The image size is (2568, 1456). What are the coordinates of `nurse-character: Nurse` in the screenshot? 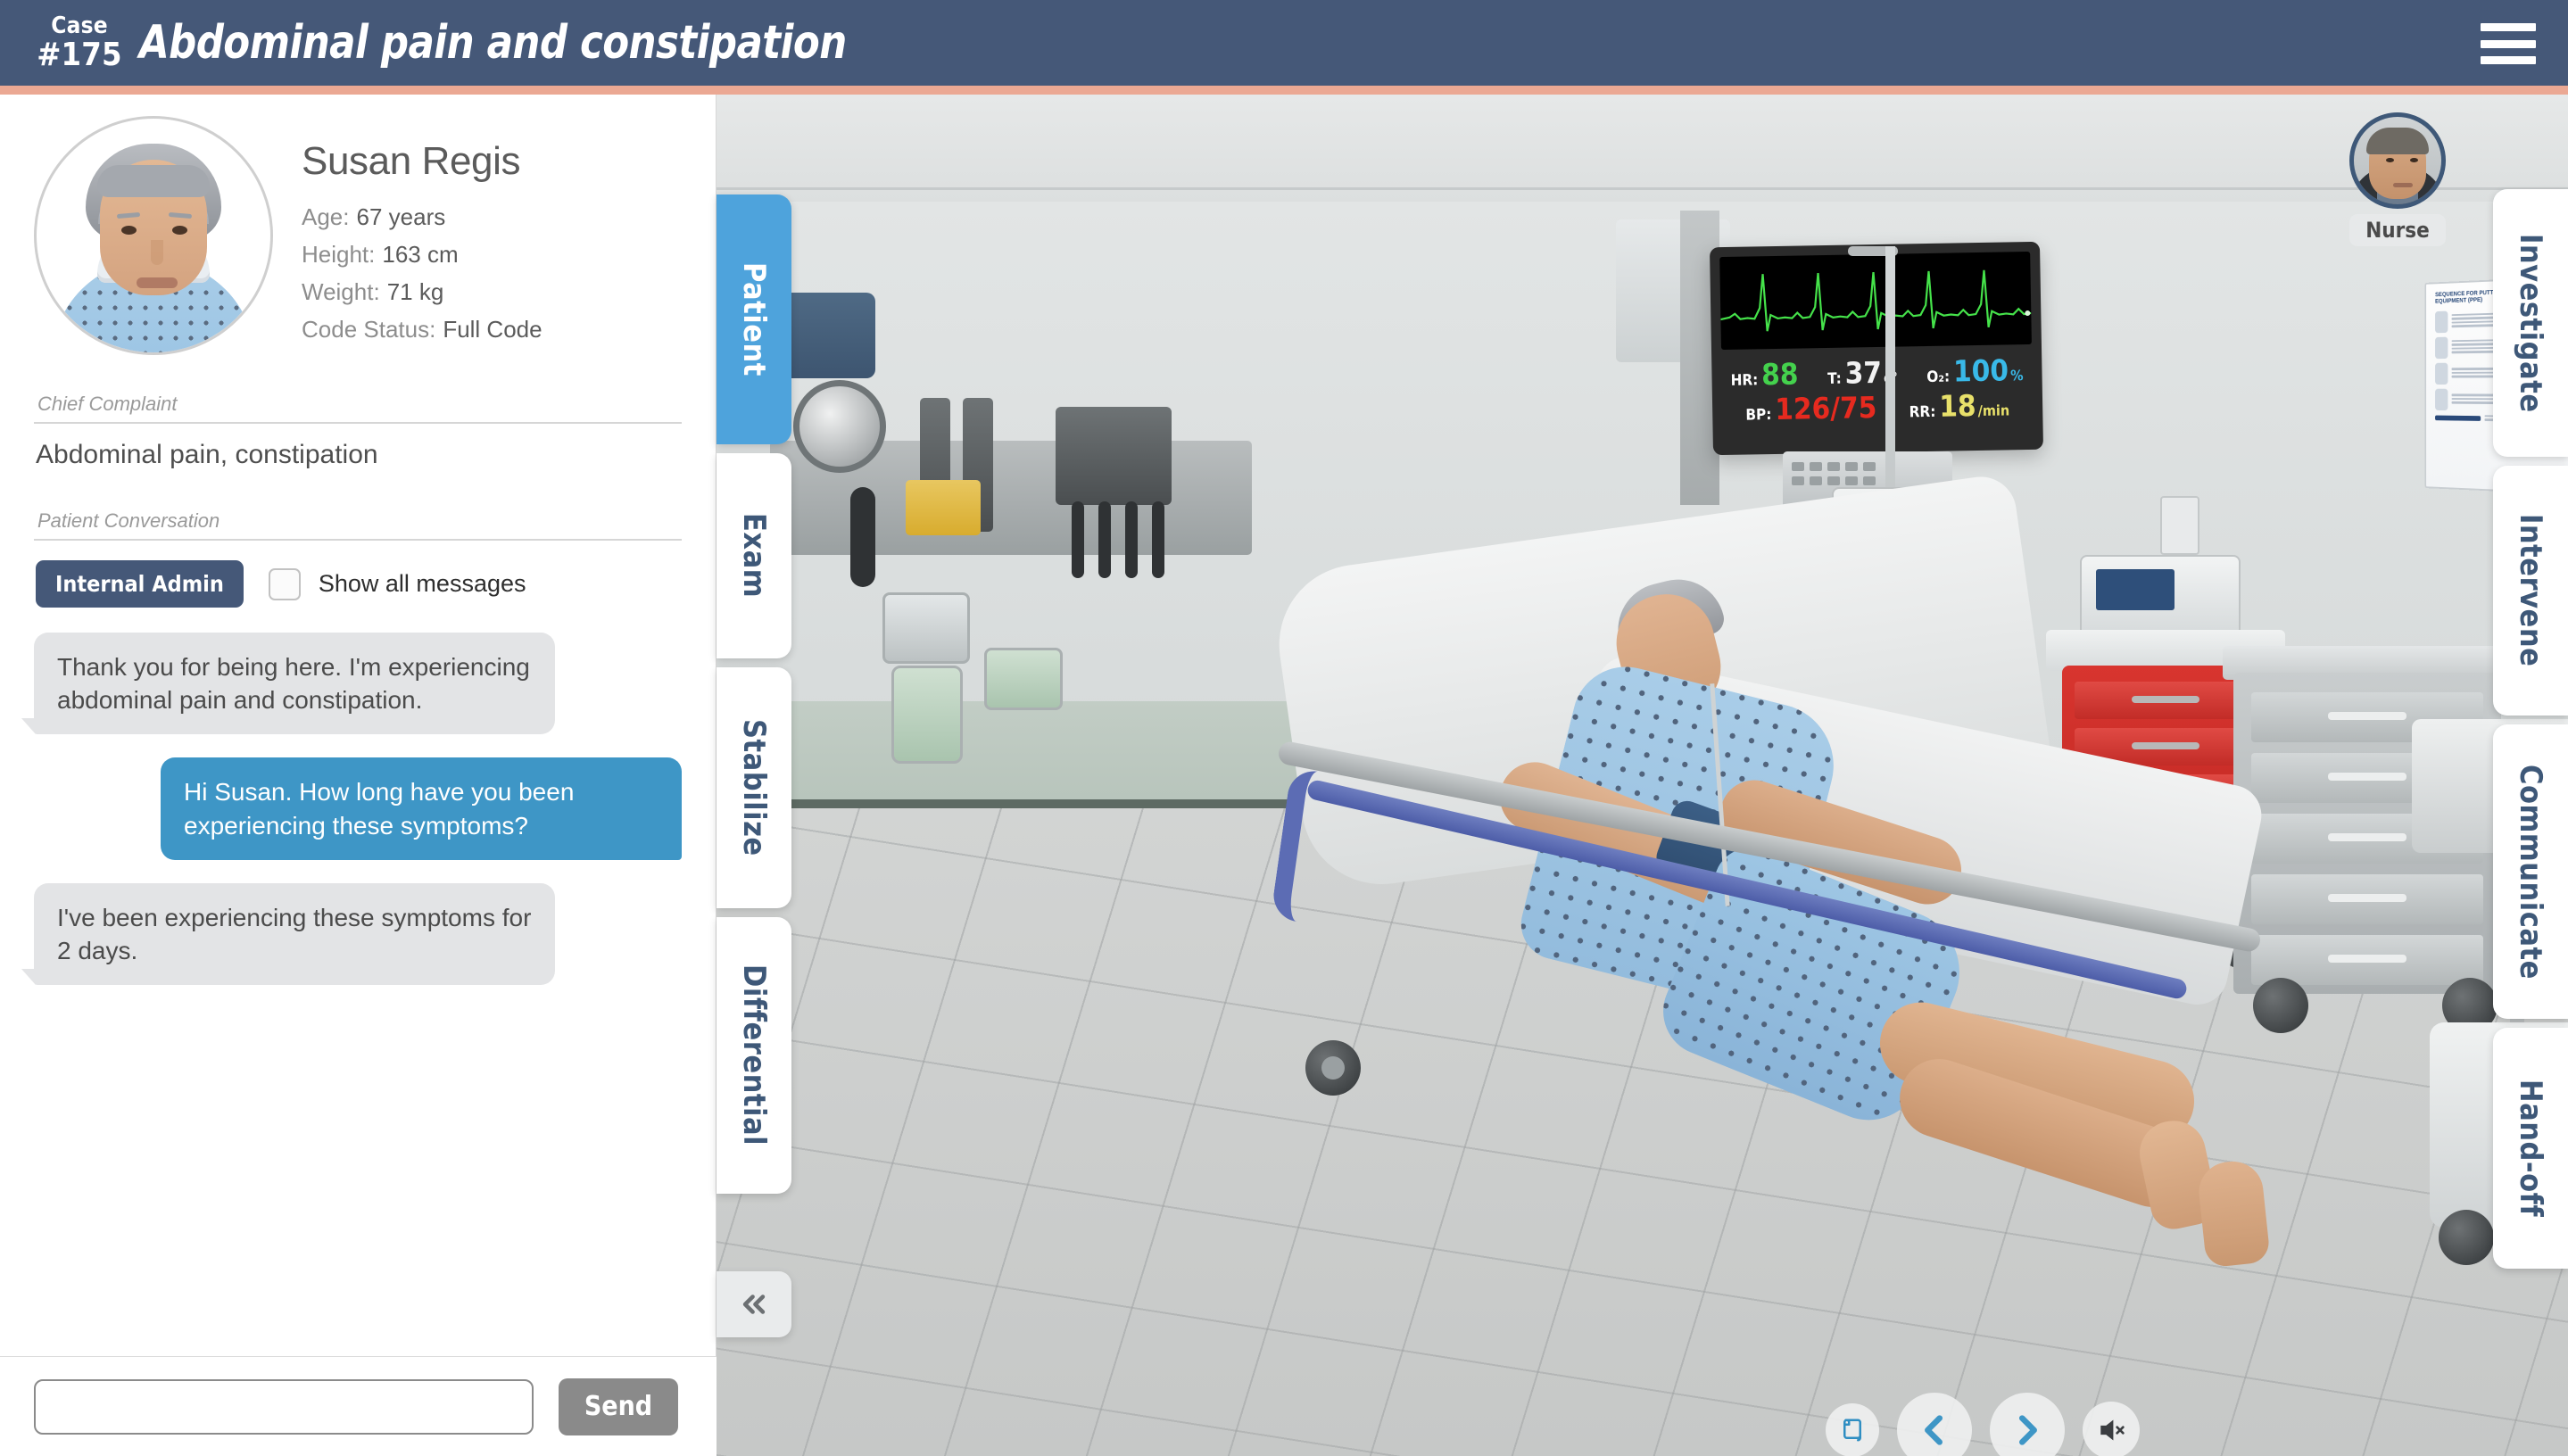 It's located at (2397, 179).